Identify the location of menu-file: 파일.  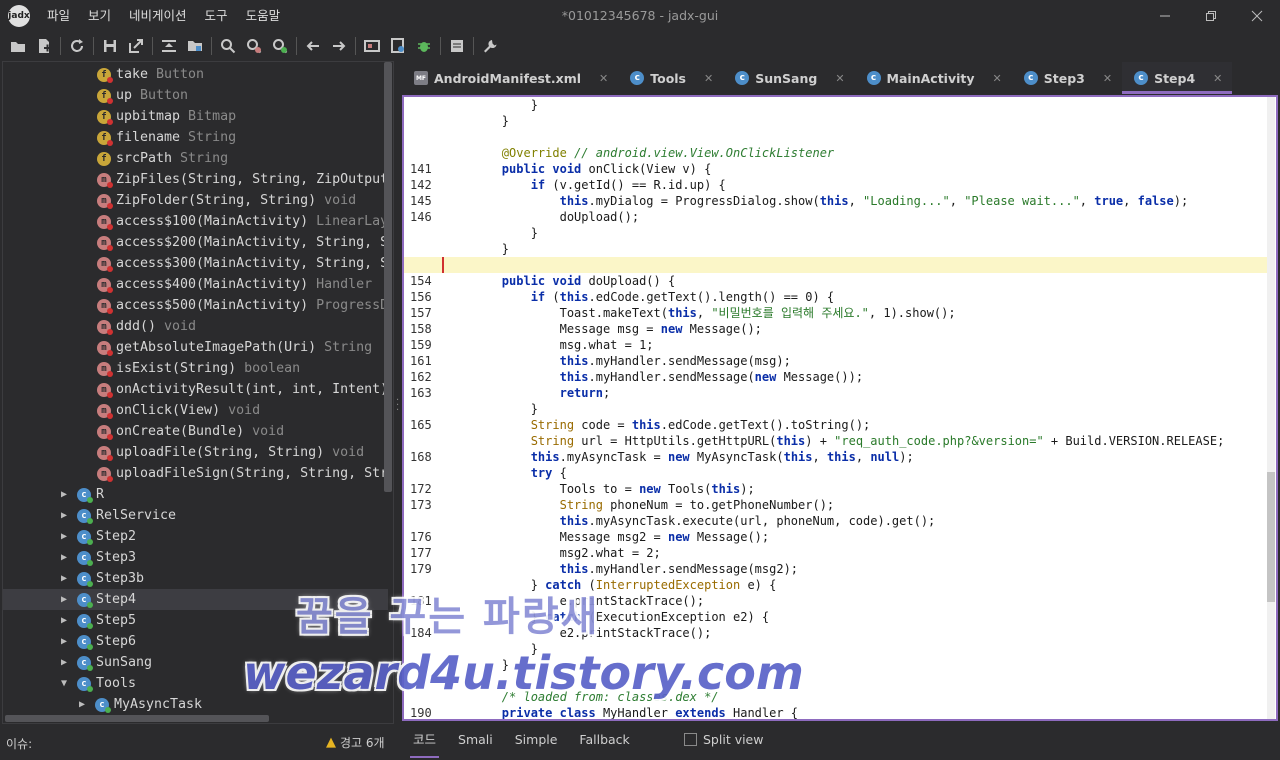
(58, 16).